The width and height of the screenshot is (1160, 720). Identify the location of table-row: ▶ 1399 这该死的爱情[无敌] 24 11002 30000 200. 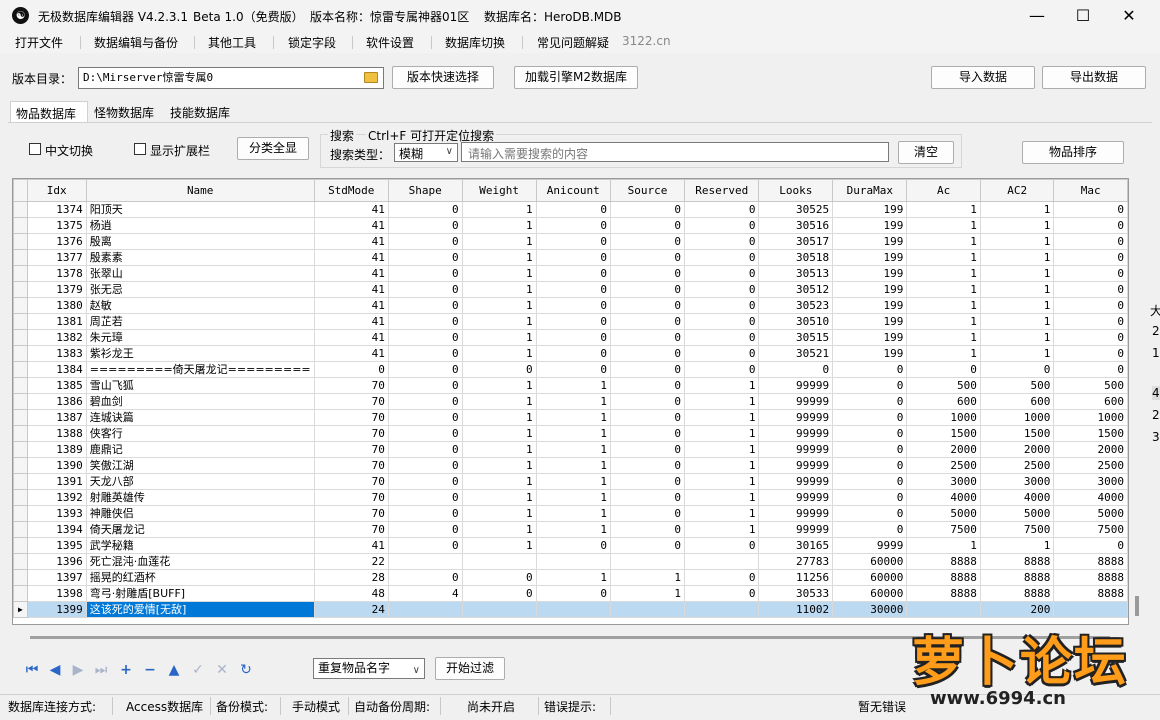
(570, 609).